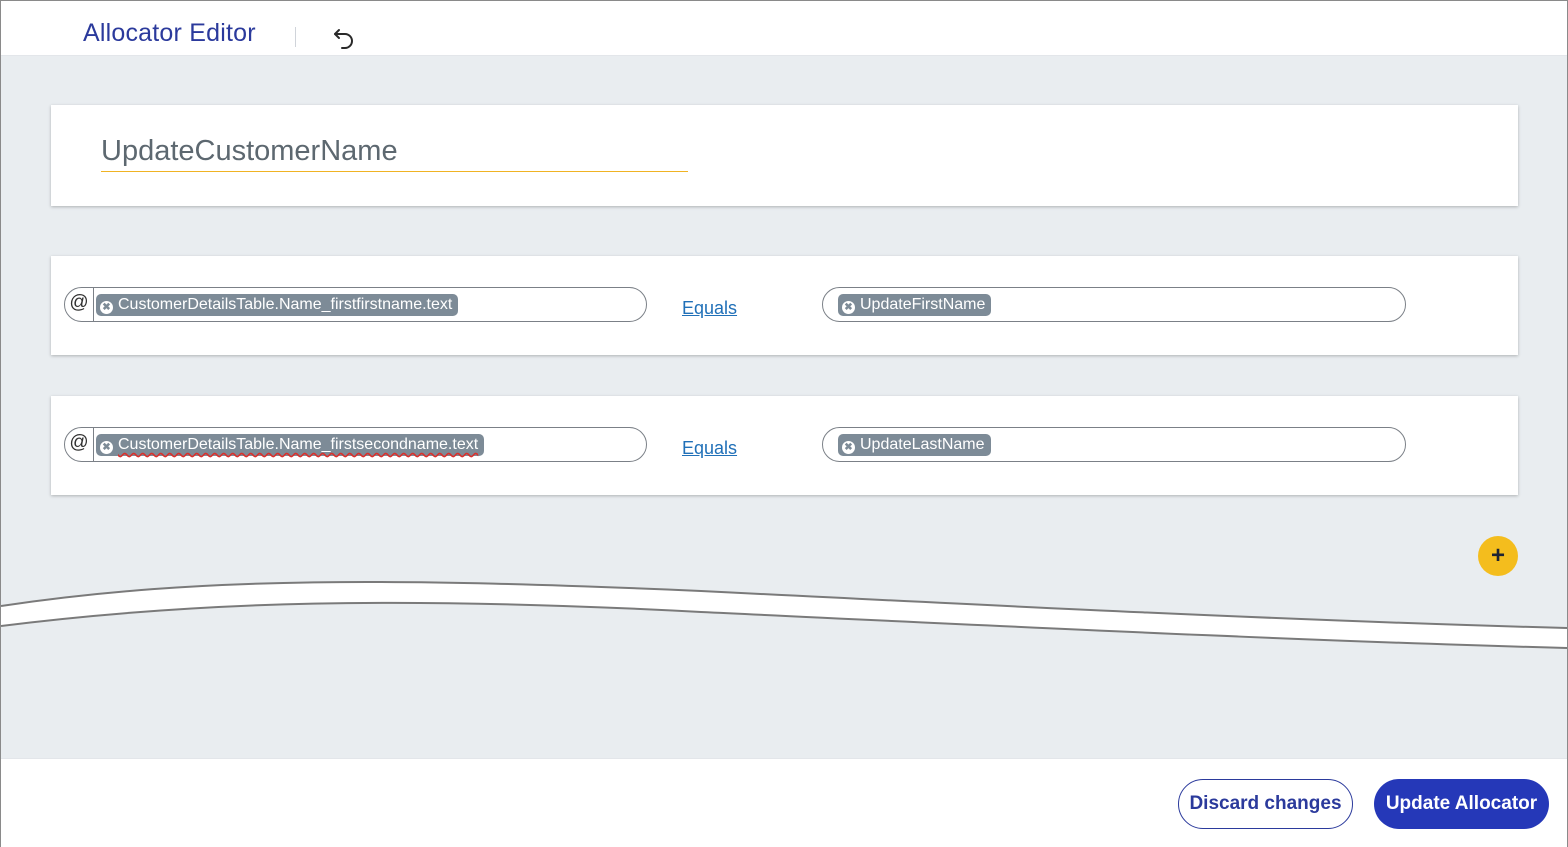 The image size is (1568, 847). What do you see at coordinates (1265, 804) in the screenshot?
I see `discard-changes-button: Discard changes` at bounding box center [1265, 804].